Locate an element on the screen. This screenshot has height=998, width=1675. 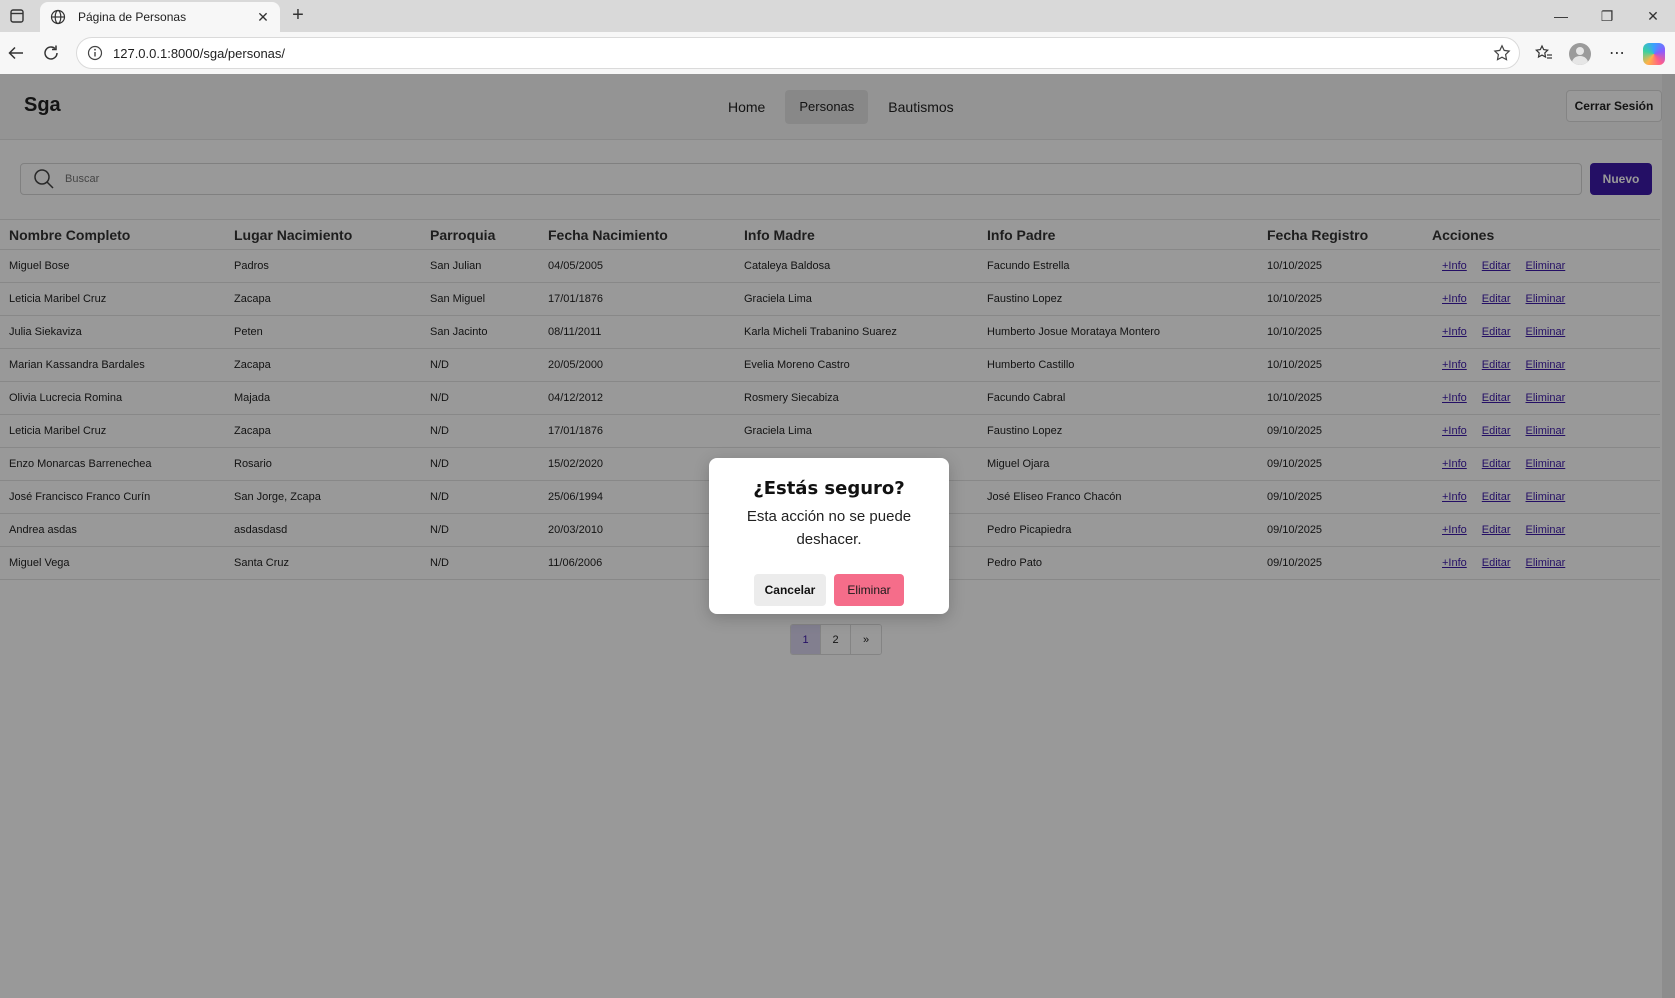
dialog-buttons: Cancelar Eliminar is located at coordinates (829, 590).